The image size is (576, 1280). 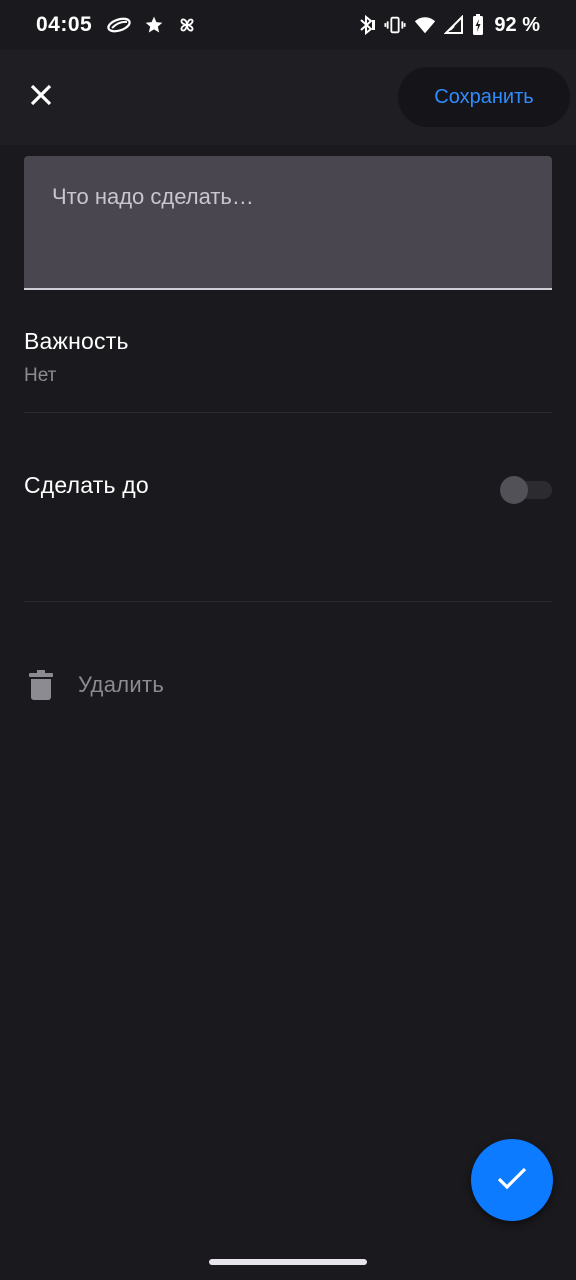 What do you see at coordinates (76, 341) in the screenshot?
I see `importance-title: Важность` at bounding box center [76, 341].